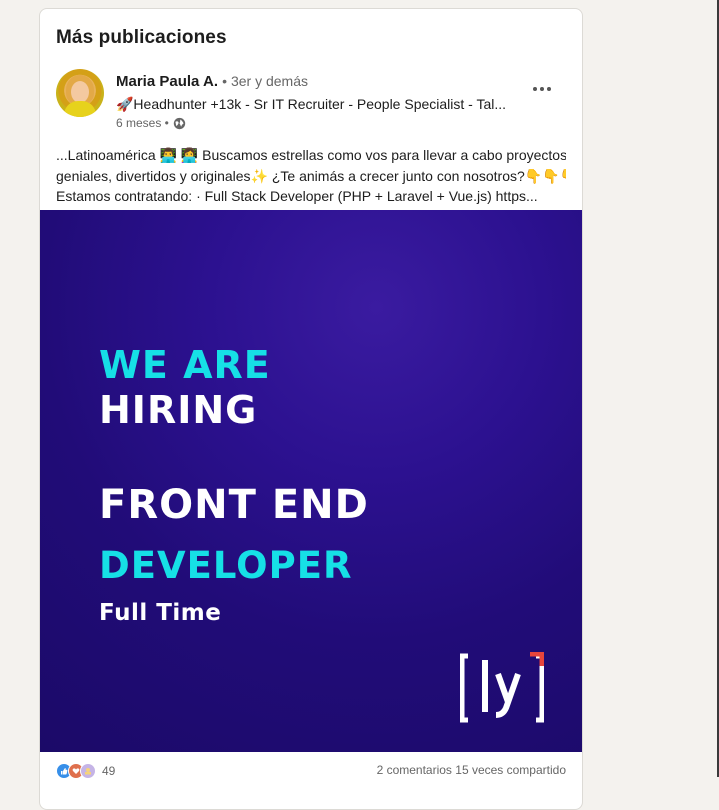 This screenshot has height=810, width=719. Describe the element at coordinates (185, 365) in the screenshot. I see `image-heading-we-are: WE ARE` at that location.